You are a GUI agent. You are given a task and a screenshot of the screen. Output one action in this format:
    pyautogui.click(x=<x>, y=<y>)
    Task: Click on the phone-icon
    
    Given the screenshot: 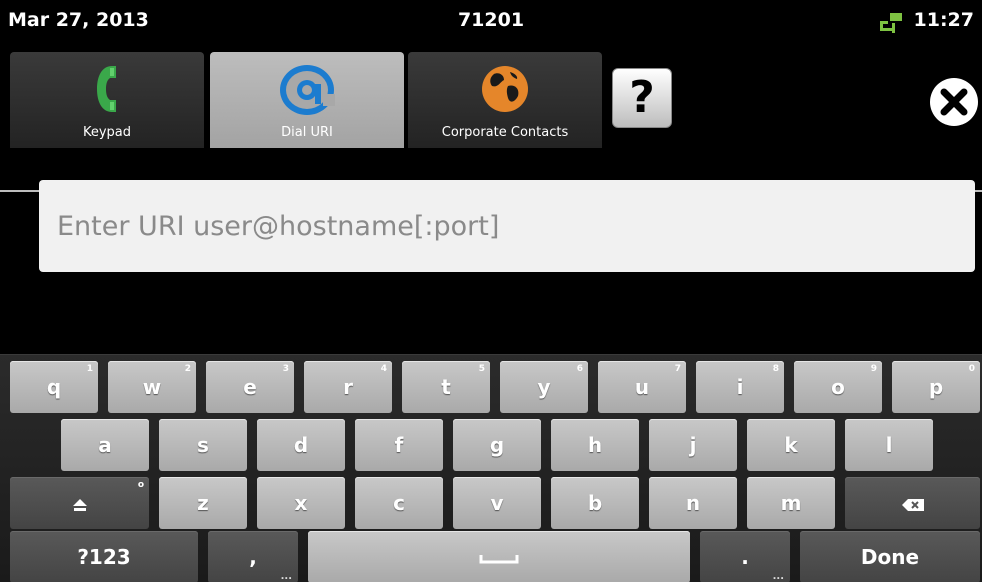 What is the action you would take?
    pyautogui.click(x=107, y=91)
    